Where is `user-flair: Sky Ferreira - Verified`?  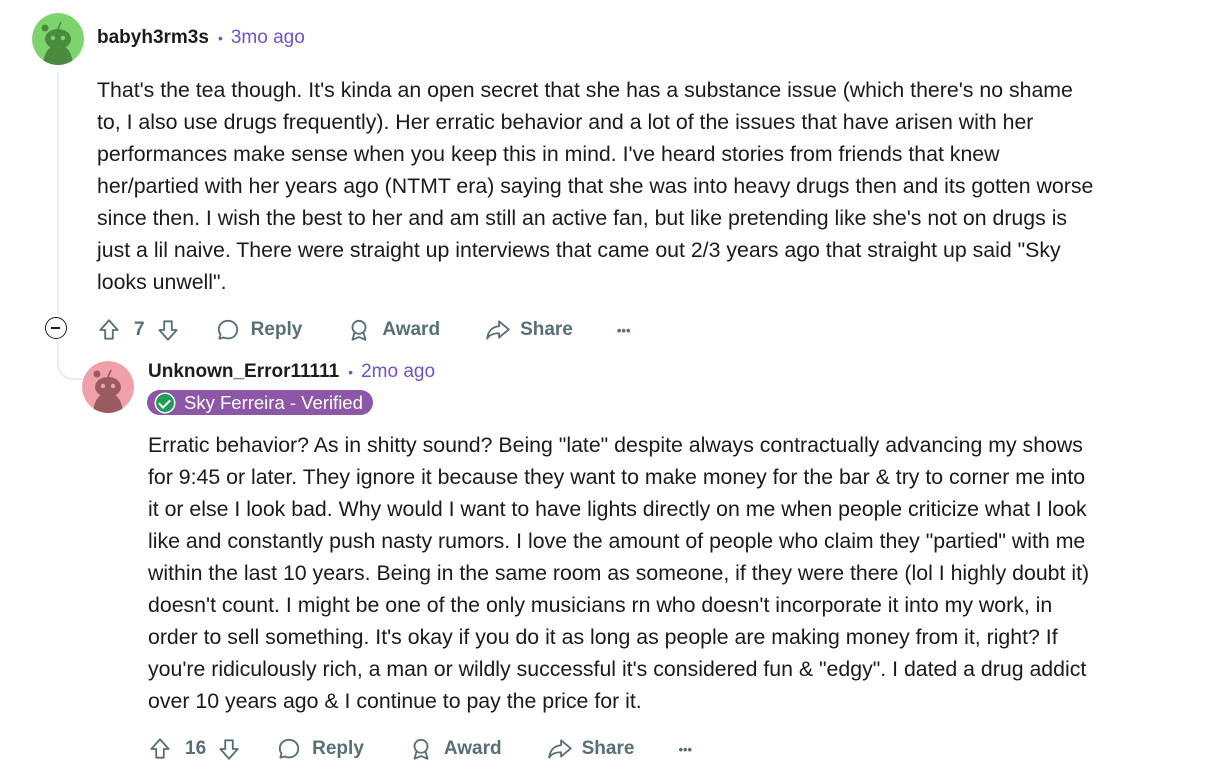
user-flair: Sky Ferreira - Verified is located at coordinates (260, 402).